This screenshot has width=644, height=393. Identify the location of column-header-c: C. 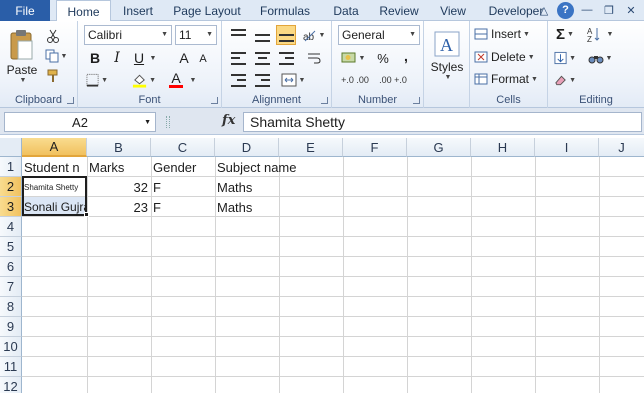
(183, 147).